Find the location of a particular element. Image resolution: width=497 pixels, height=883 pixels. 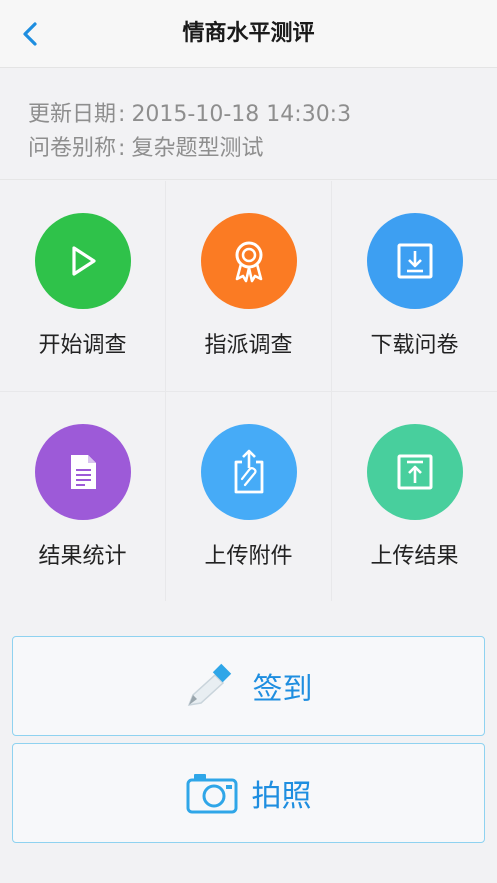

assign-survey-button: 指派调查 is located at coordinates (248, 286).